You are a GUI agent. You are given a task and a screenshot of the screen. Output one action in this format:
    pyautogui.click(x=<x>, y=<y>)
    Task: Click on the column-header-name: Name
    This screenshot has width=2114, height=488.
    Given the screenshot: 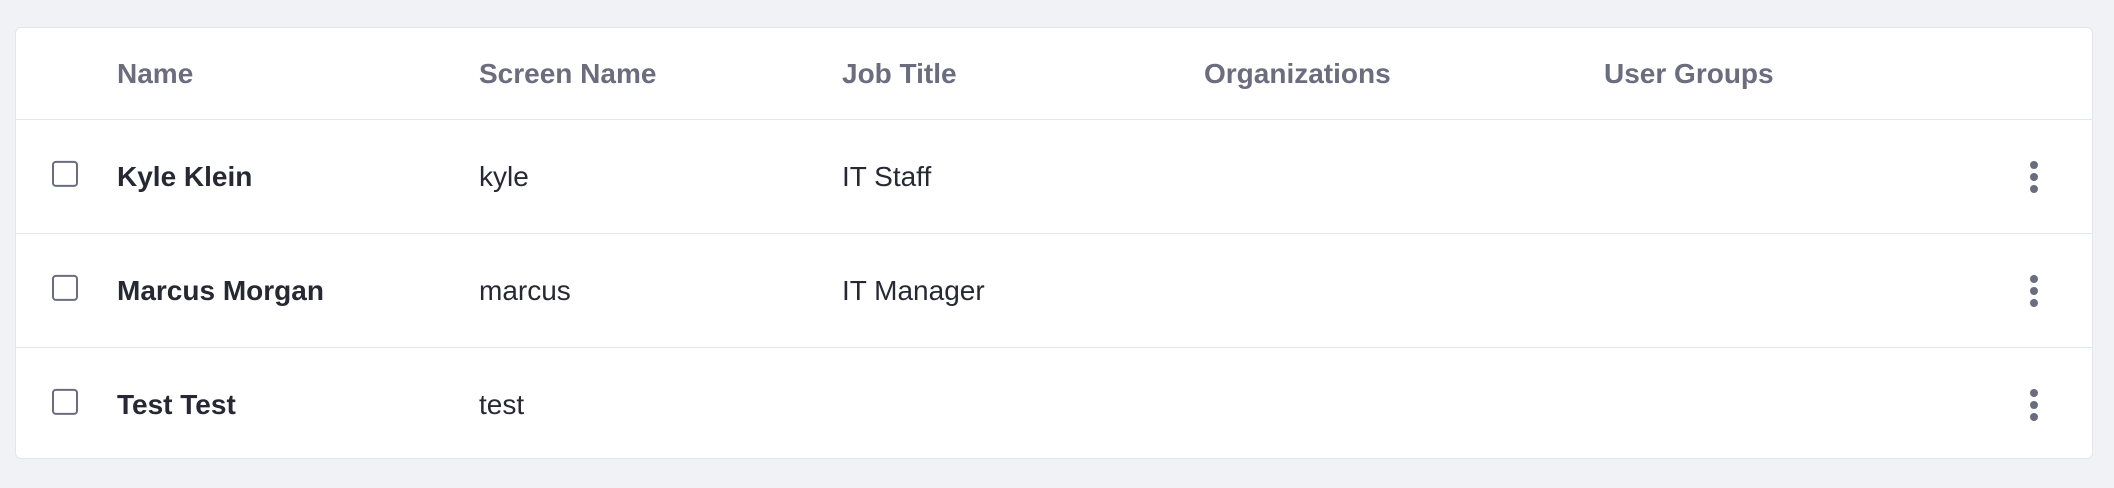 What is the action you would take?
    pyautogui.click(x=155, y=74)
    